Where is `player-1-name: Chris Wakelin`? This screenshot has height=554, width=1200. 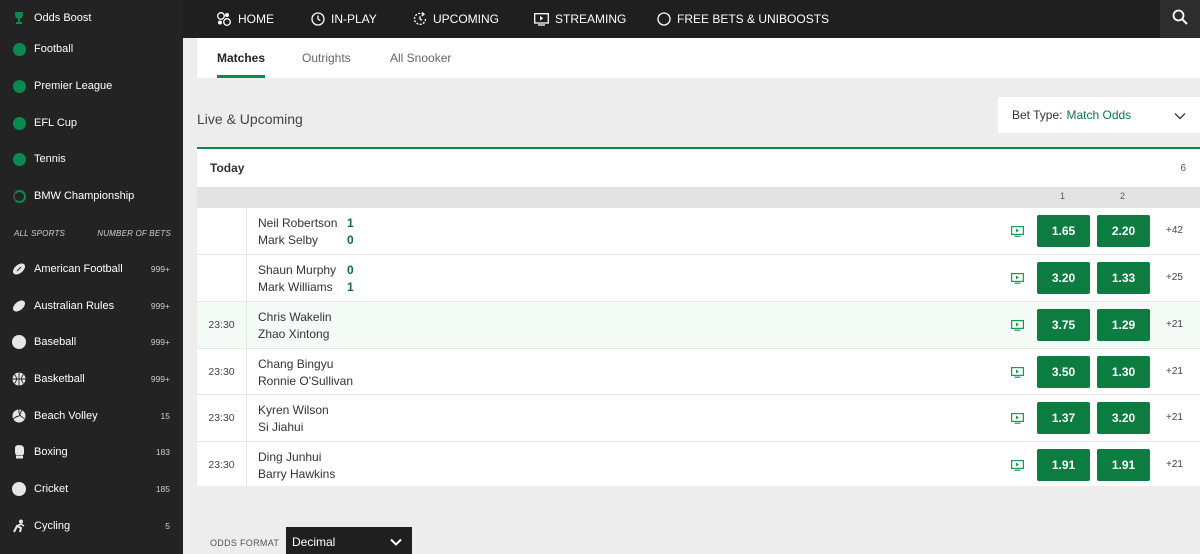
player-1-name: Chris Wakelin is located at coordinates (295, 317).